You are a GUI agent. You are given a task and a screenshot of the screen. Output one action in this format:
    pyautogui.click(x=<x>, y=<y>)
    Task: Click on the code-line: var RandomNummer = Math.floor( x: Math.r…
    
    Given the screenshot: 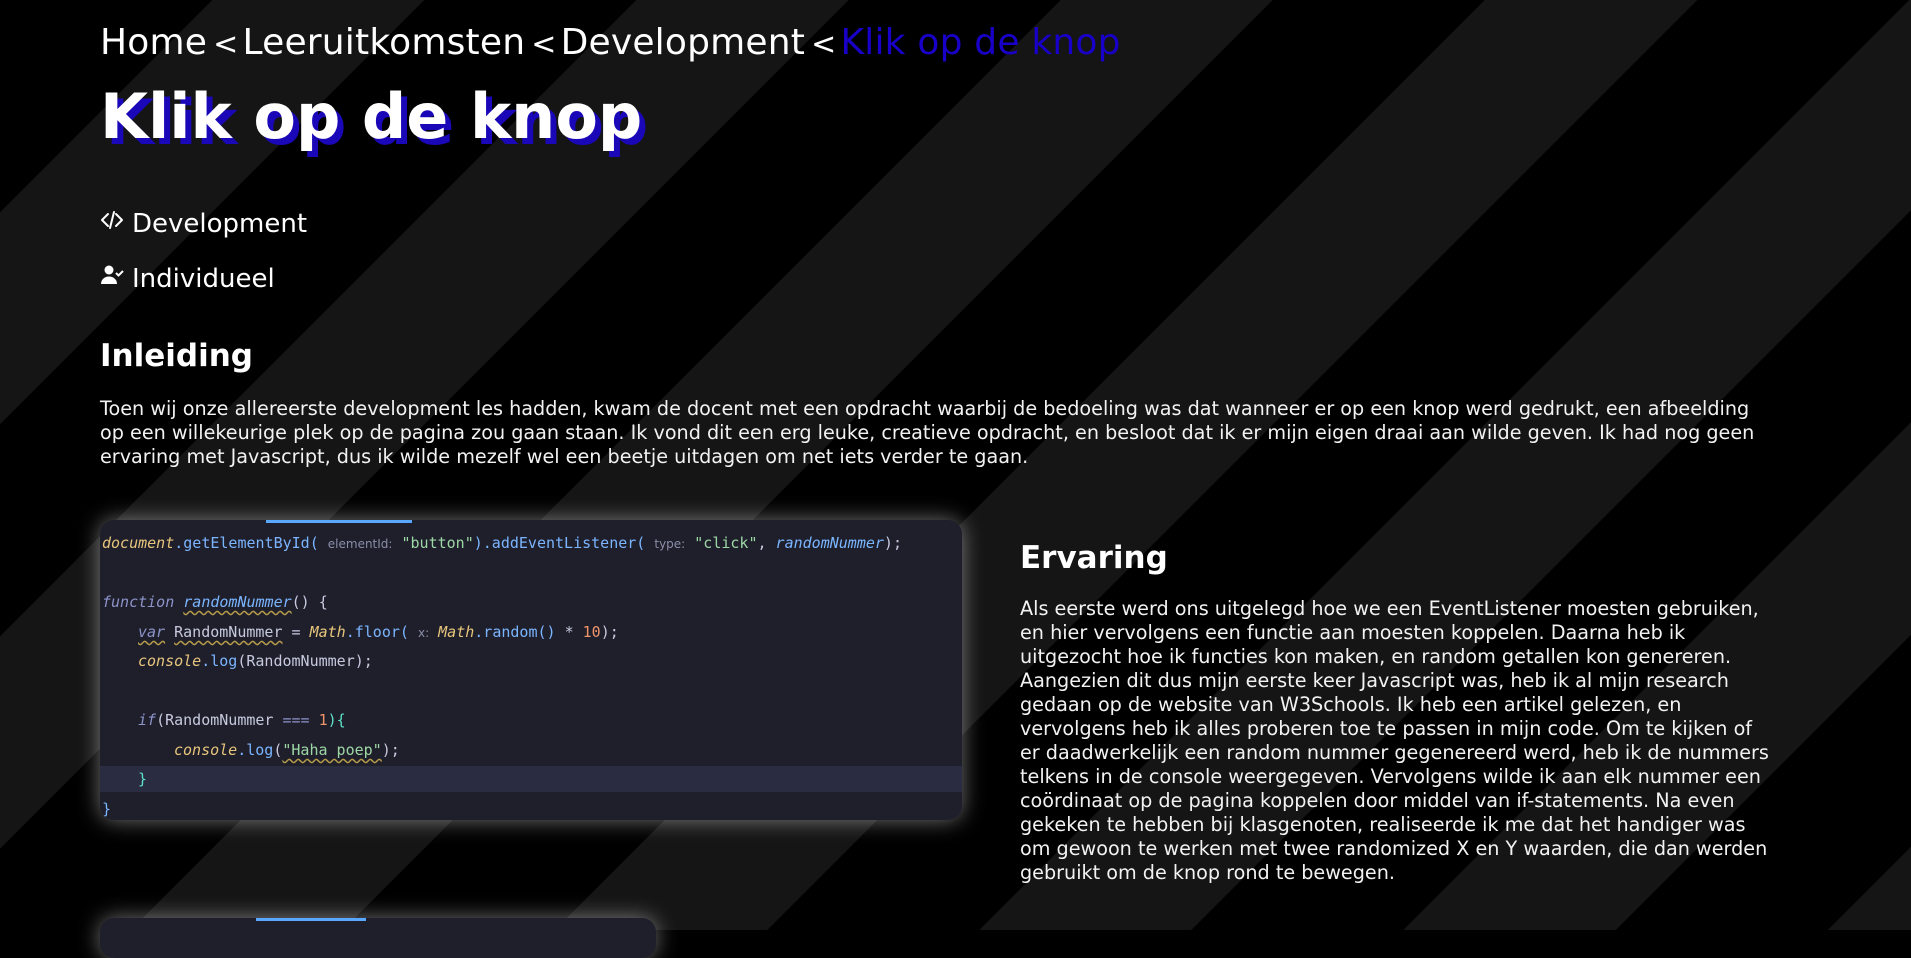 What is the action you would take?
    pyautogui.click(x=378, y=632)
    